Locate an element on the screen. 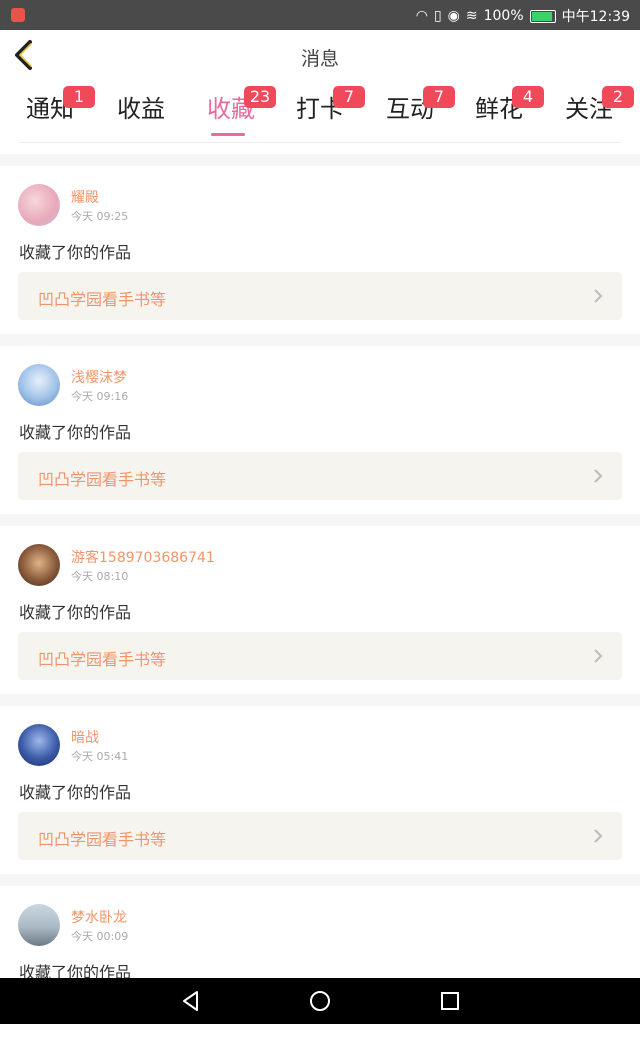 Image resolution: width=640 pixels, height=1054 pixels. timestamp: 今天 09:16 is located at coordinates (100, 396).